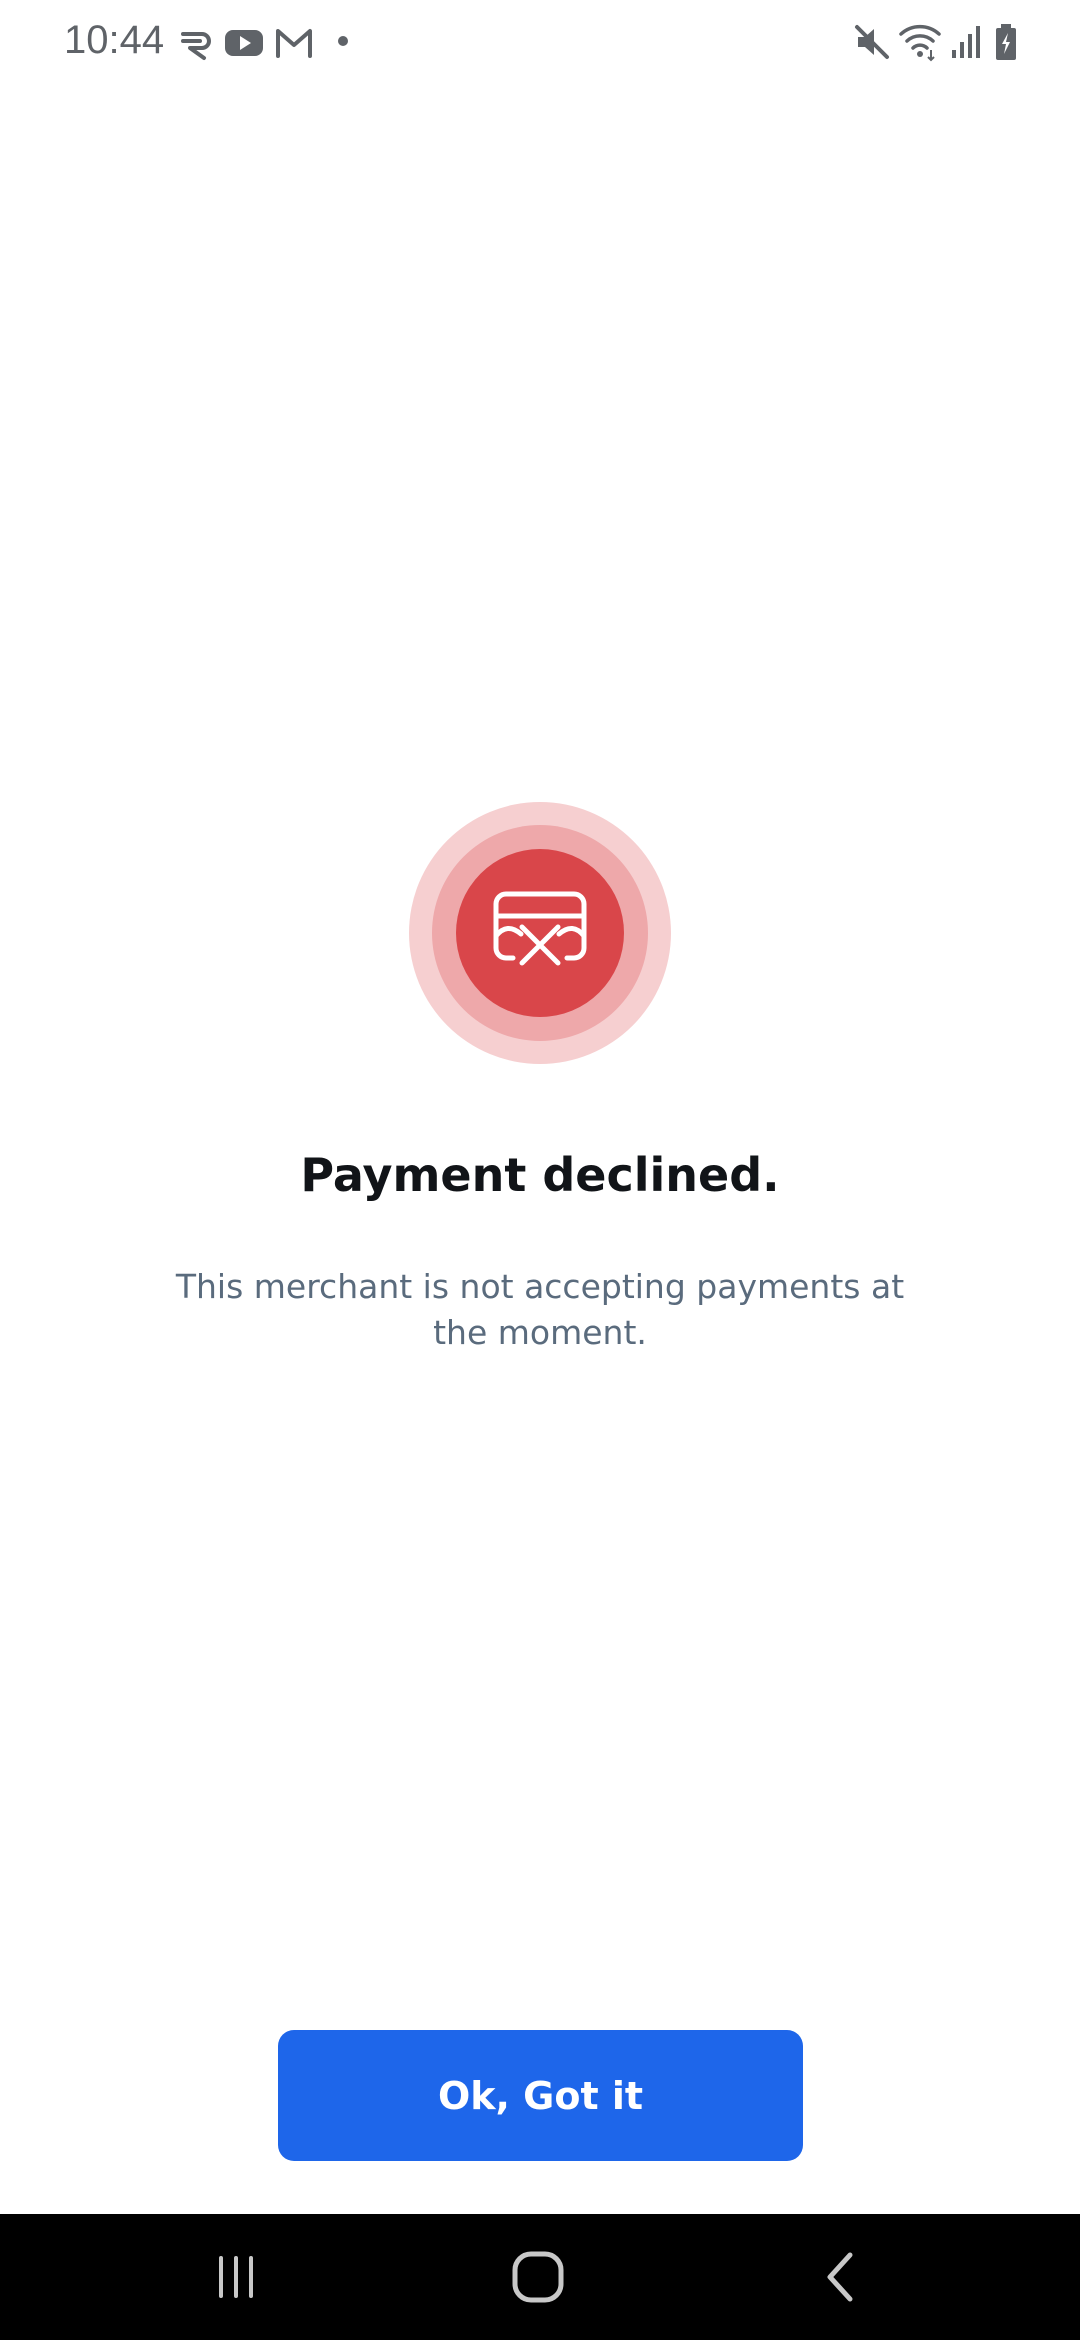 This screenshot has height=2340, width=1080. Describe the element at coordinates (114, 40) in the screenshot. I see `status-time: 10:44` at that location.